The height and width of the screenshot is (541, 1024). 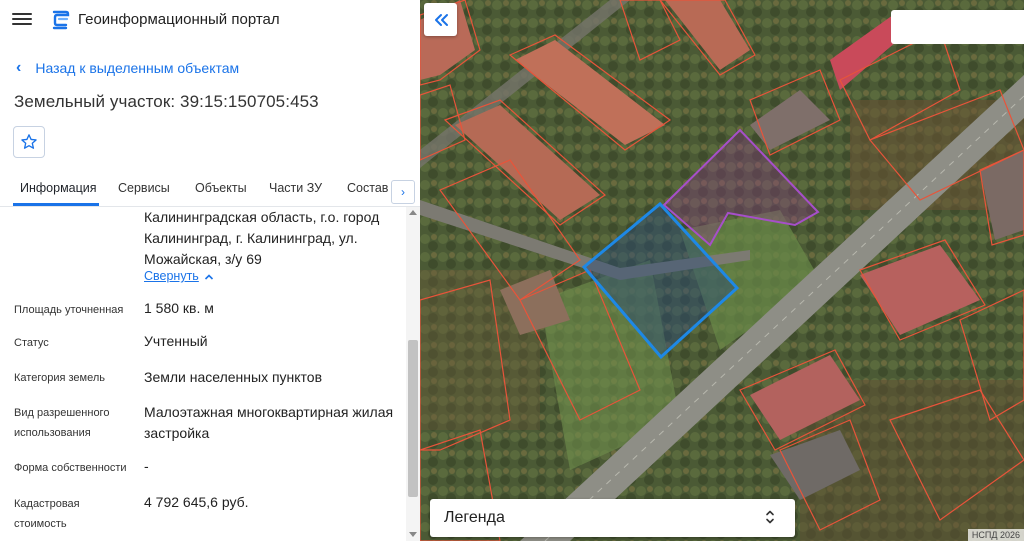 What do you see at coordinates (179, 19) in the screenshot?
I see `app-title: Геоинформационный портал` at bounding box center [179, 19].